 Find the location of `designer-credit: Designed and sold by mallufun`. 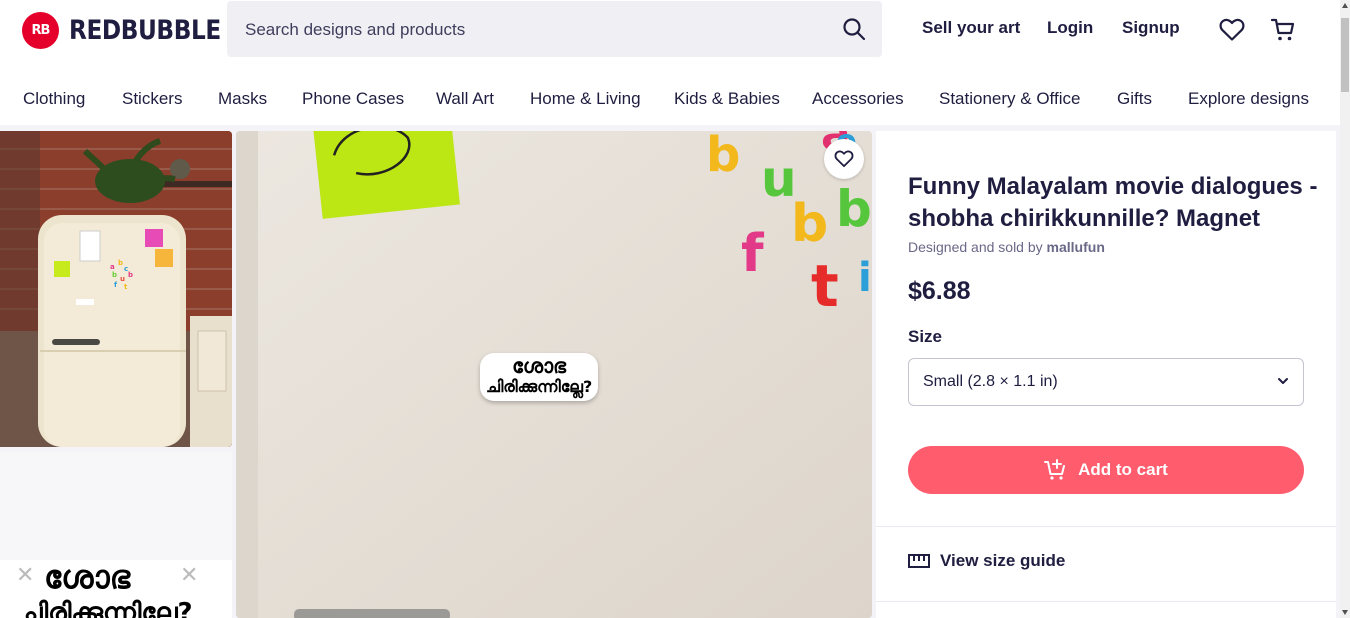

designer-credit: Designed and sold by mallufun is located at coordinates (1006, 247).